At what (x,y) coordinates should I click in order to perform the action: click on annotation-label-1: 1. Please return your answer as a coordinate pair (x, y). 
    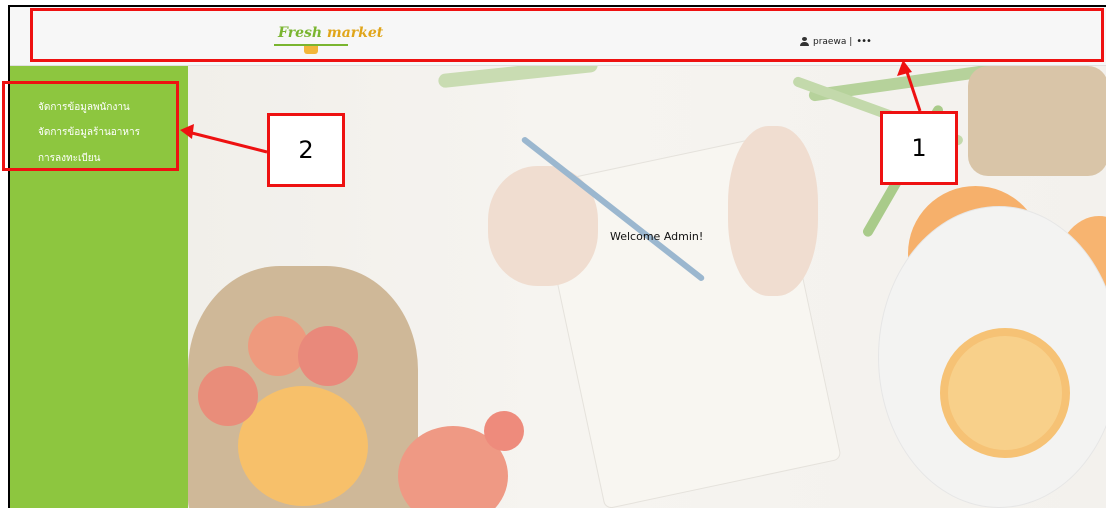
    Looking at the image, I should click on (919, 148).